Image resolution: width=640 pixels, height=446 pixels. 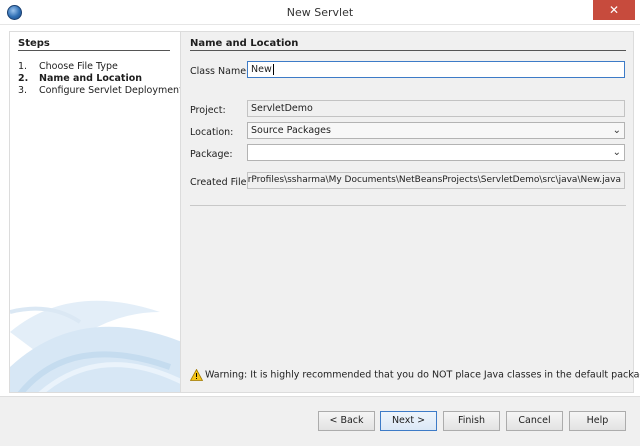 I want to click on back-button: < Back, so click(x=346, y=421).